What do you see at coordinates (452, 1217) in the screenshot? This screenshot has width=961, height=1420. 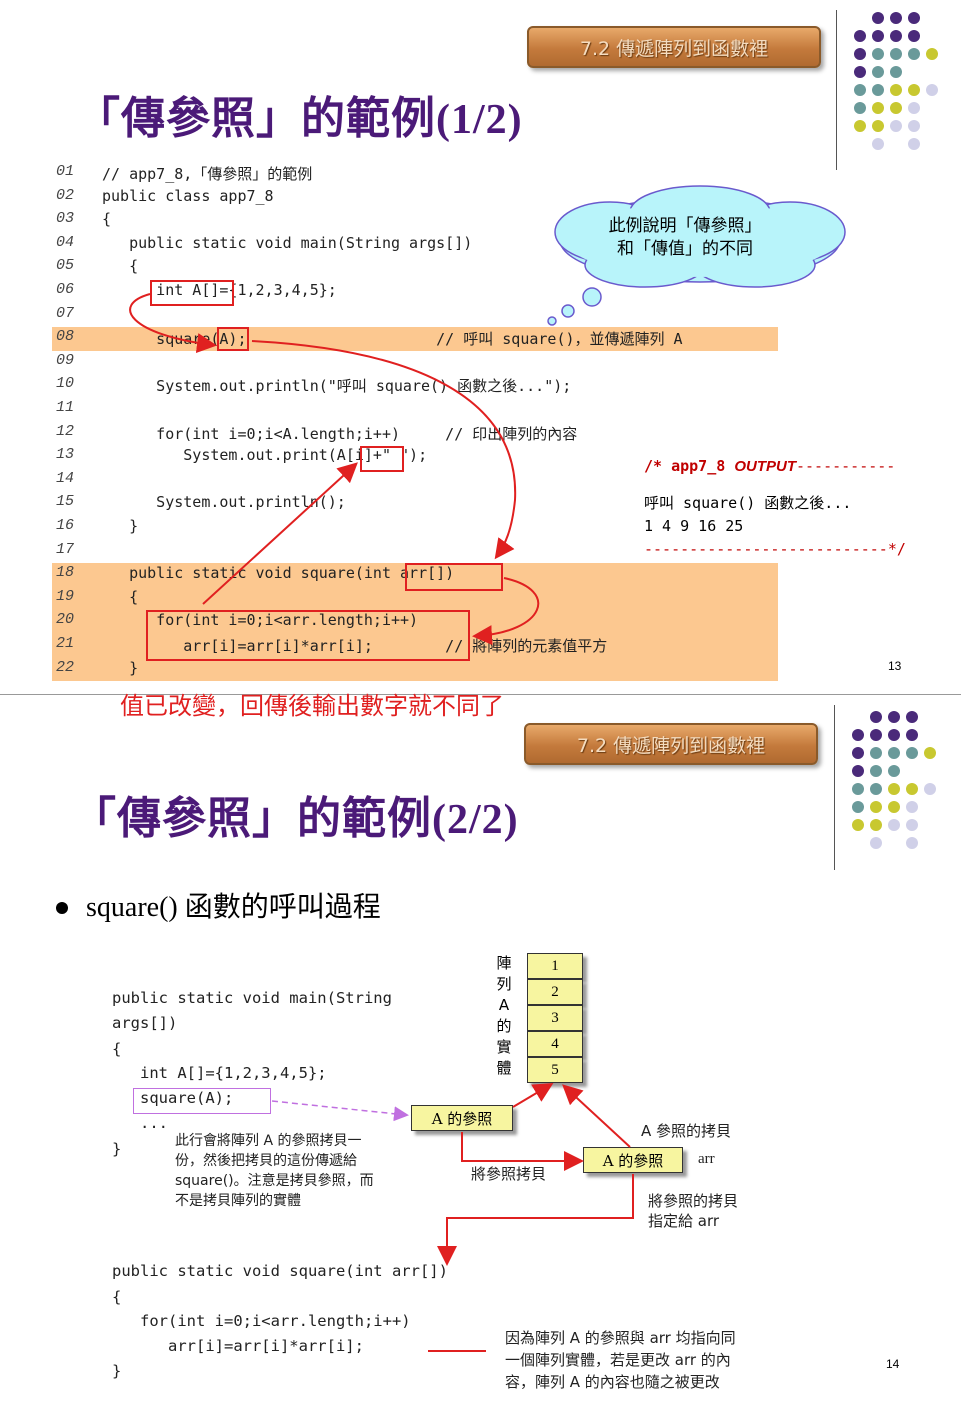 I see `diagram-arrows` at bounding box center [452, 1217].